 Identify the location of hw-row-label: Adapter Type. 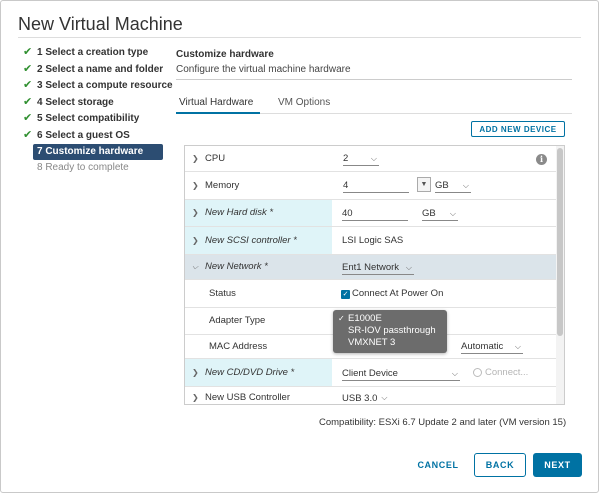
(258, 321).